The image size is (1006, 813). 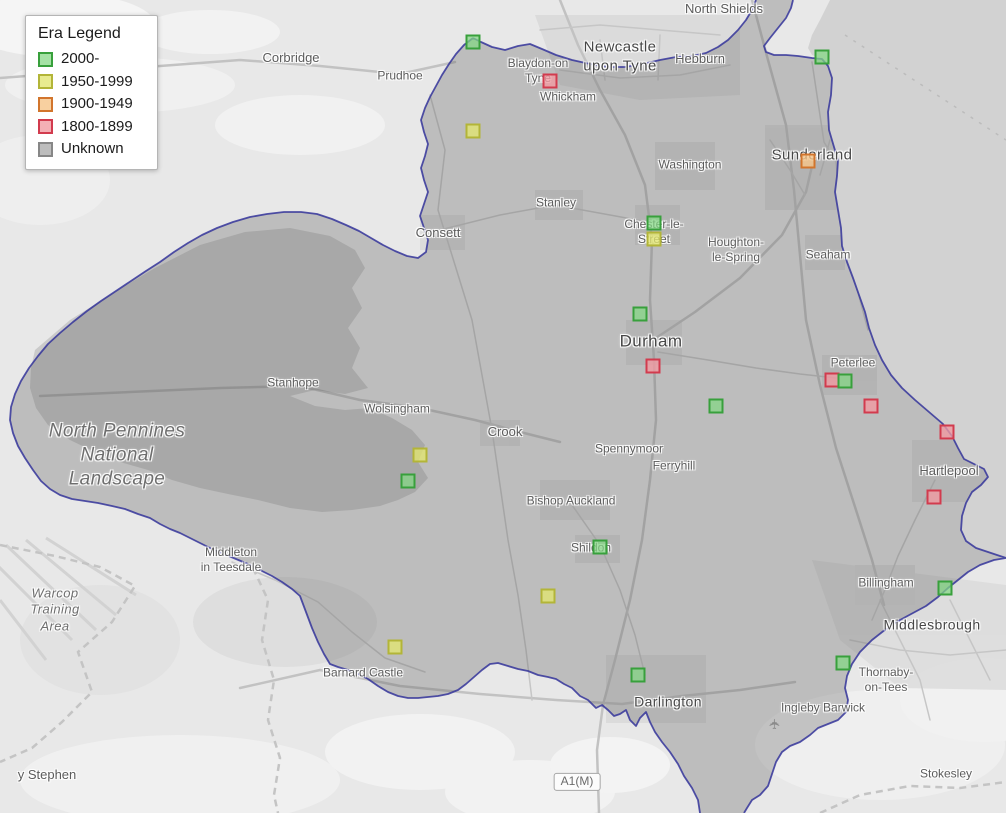 I want to click on legend-swatch-unknown, so click(x=45, y=149).